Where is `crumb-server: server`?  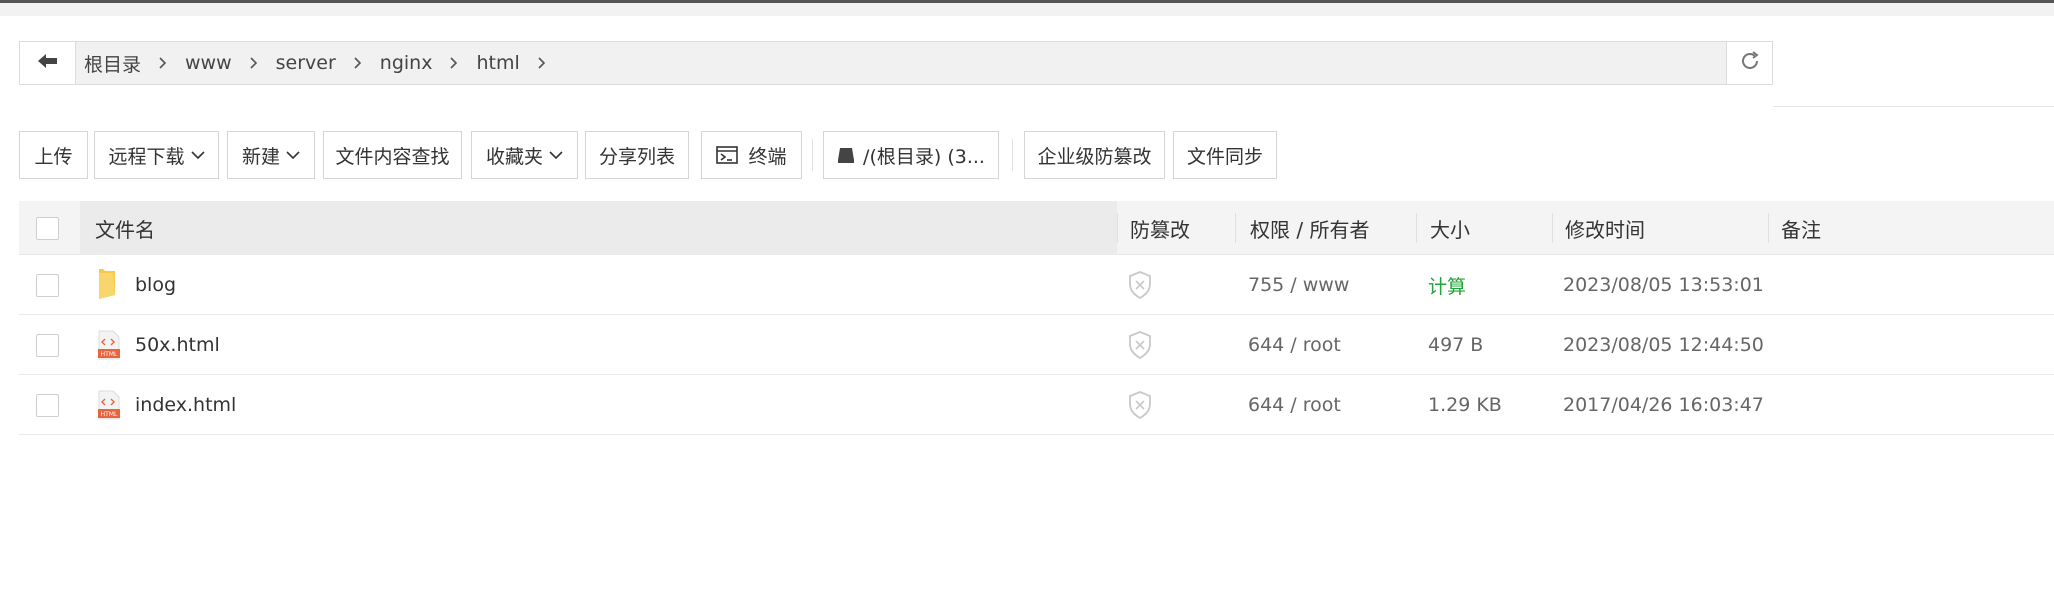 crumb-server: server is located at coordinates (311, 63).